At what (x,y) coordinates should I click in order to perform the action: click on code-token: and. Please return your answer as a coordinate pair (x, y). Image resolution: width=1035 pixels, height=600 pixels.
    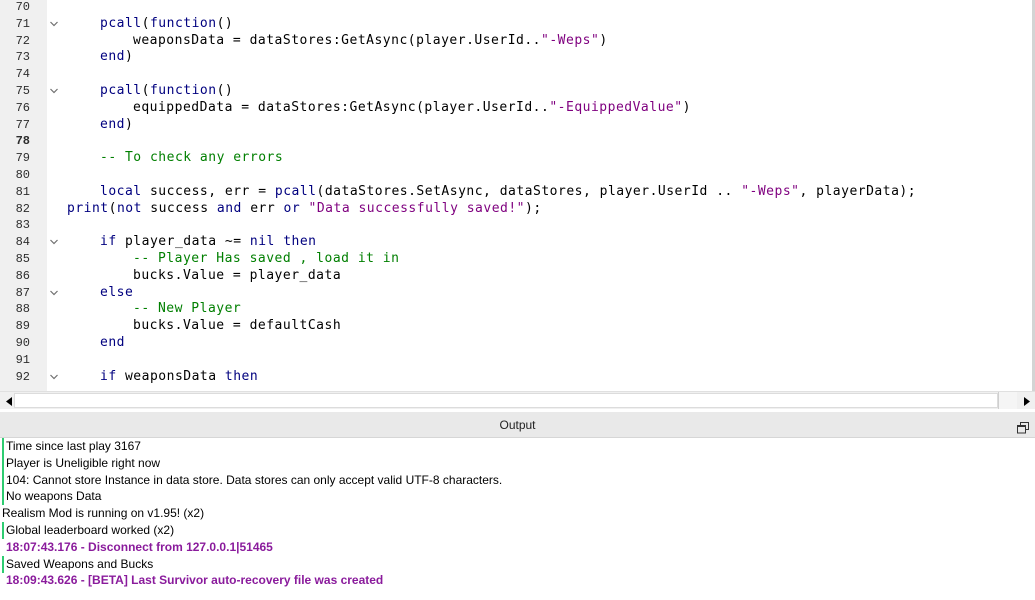
    Looking at the image, I should click on (229, 208).